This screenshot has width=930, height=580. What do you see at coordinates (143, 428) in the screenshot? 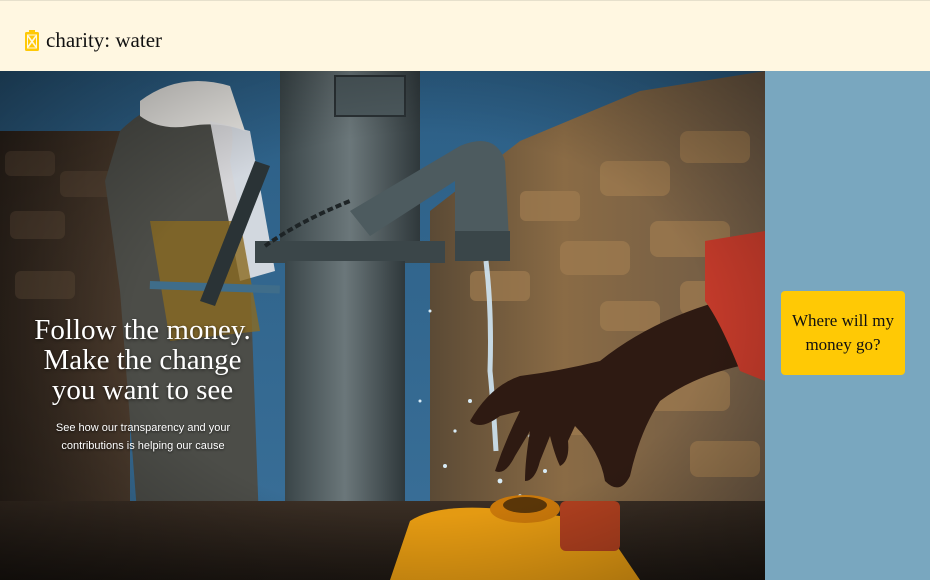
I see `hero-subtext-line1: See how our transparency and your` at bounding box center [143, 428].